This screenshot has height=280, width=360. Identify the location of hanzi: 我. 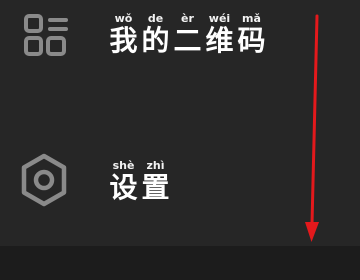
(123, 40).